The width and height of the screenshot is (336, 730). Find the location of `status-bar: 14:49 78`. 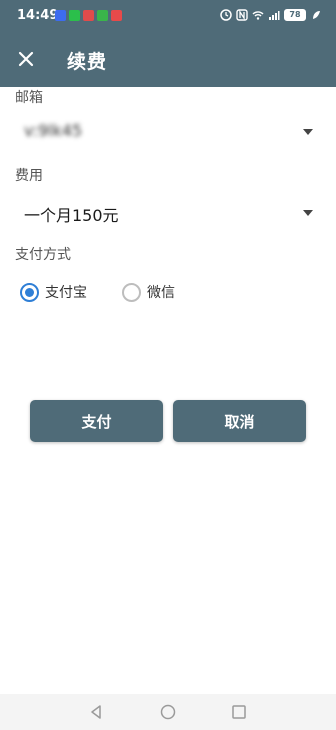

status-bar: 14:49 78 is located at coordinates (168, 16).